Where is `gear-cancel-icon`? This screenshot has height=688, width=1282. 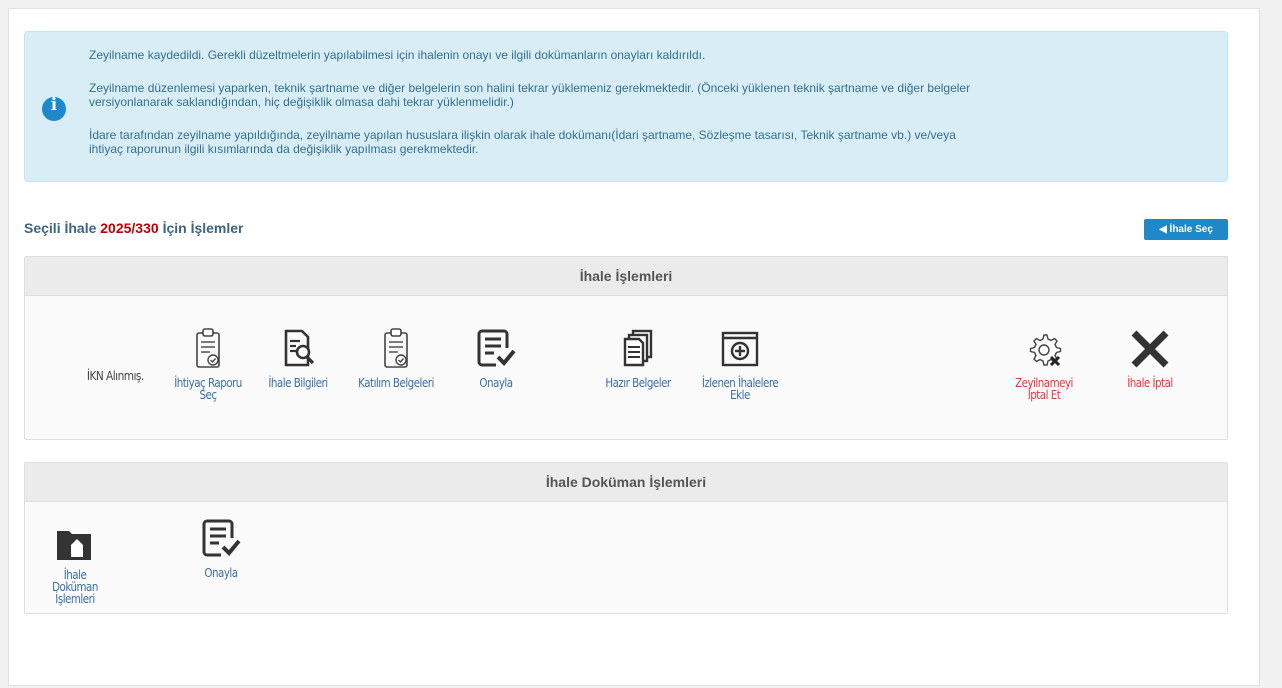 gear-cancel-icon is located at coordinates (1045, 350).